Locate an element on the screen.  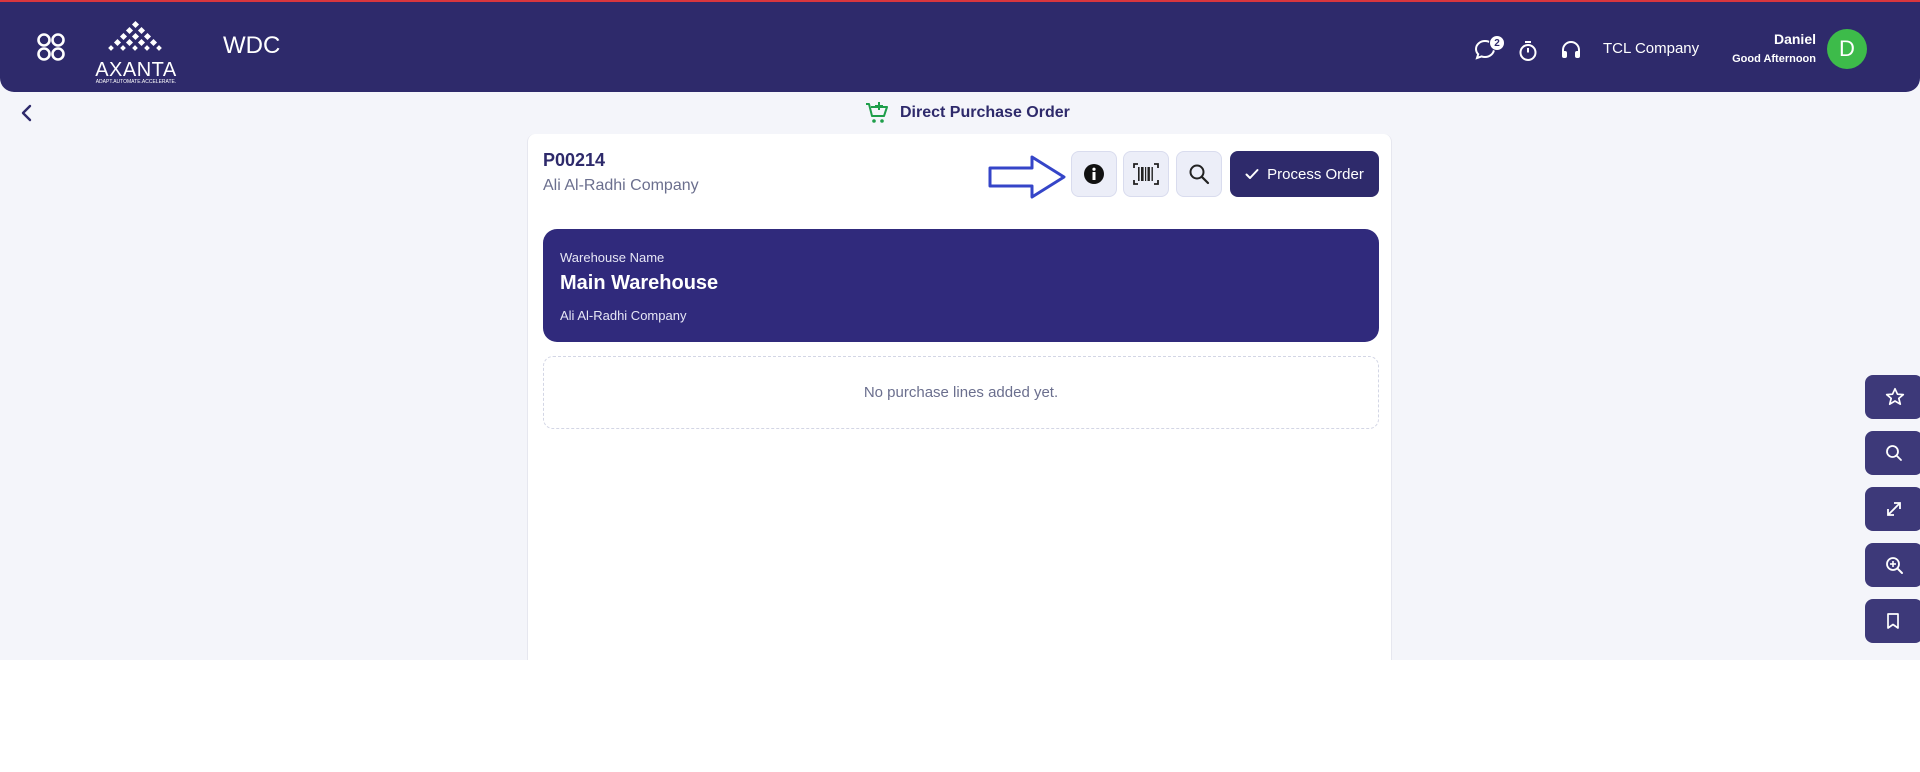
headset-icon is located at coordinates (1571, 50).